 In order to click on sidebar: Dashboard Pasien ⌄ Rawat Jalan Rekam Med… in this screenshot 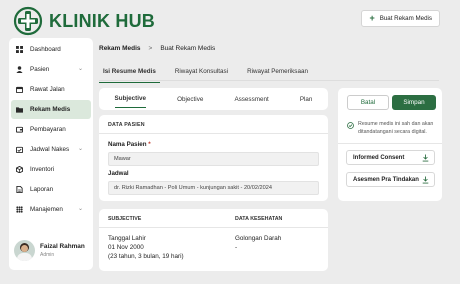, I will do `click(51, 154)`.